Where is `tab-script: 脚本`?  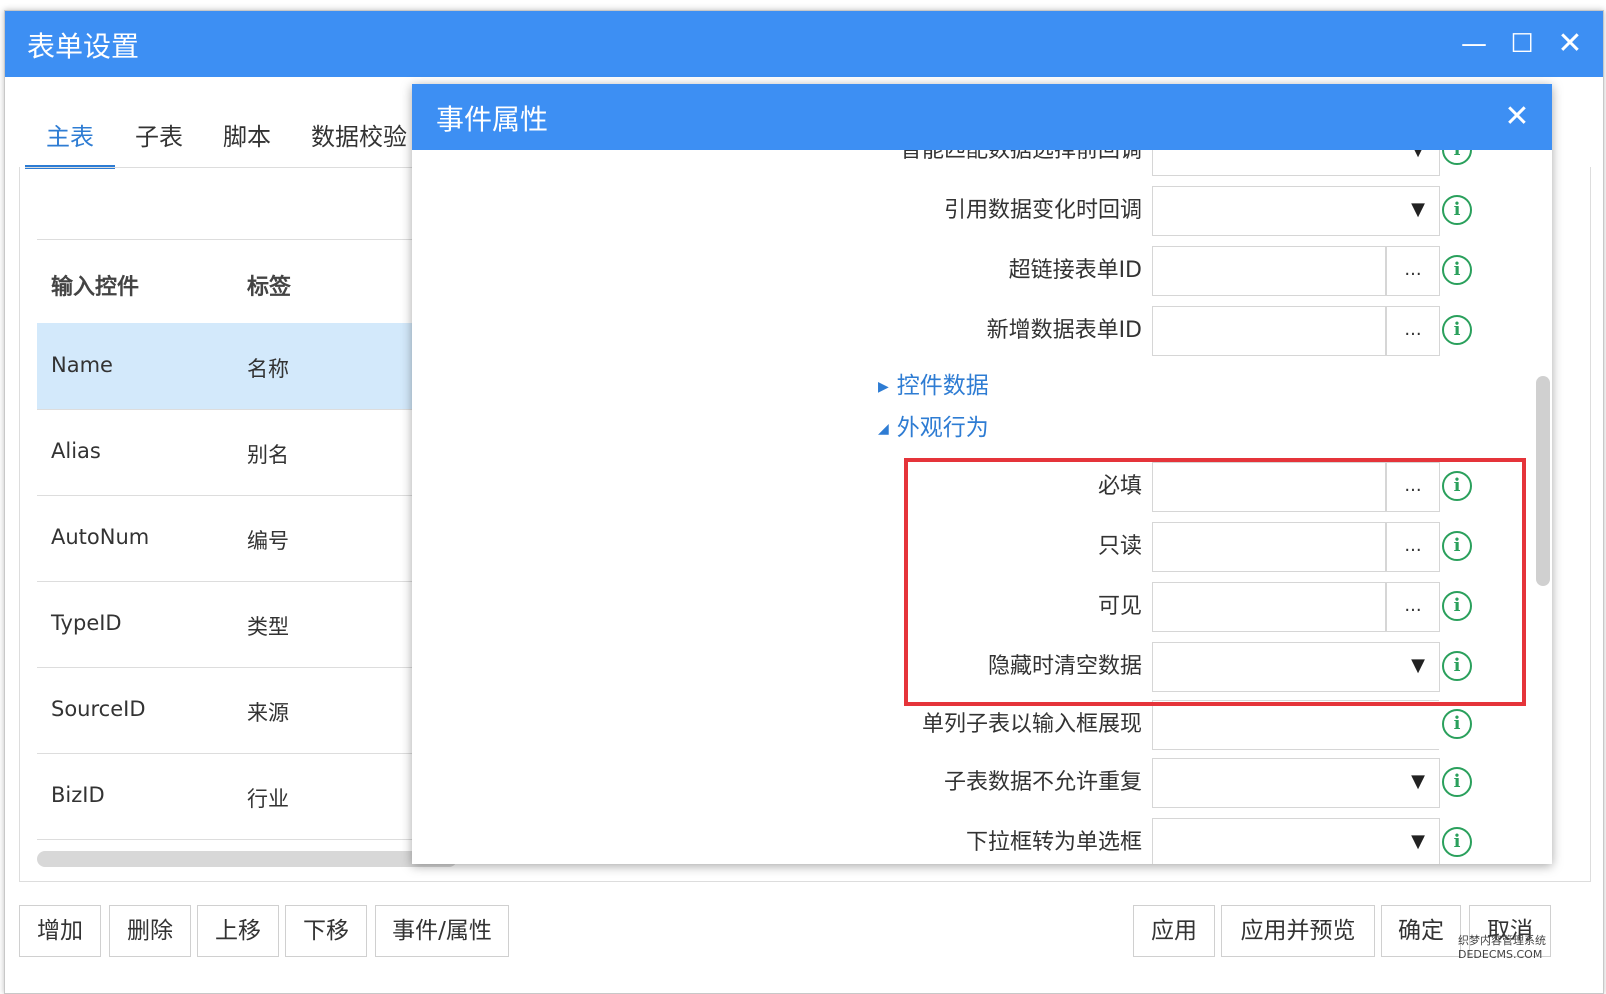
tab-script: 脚本 is located at coordinates (247, 136).